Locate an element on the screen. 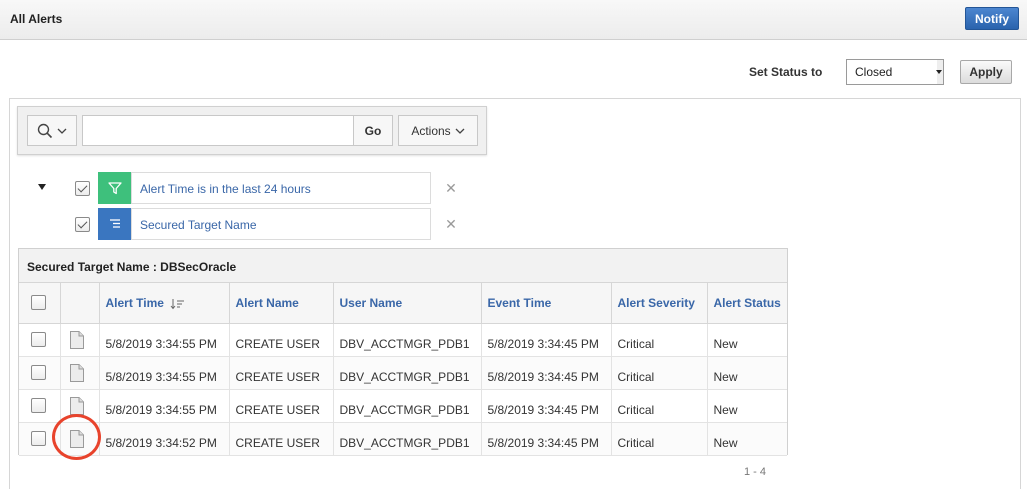  detail-column-header is located at coordinates (80, 303).